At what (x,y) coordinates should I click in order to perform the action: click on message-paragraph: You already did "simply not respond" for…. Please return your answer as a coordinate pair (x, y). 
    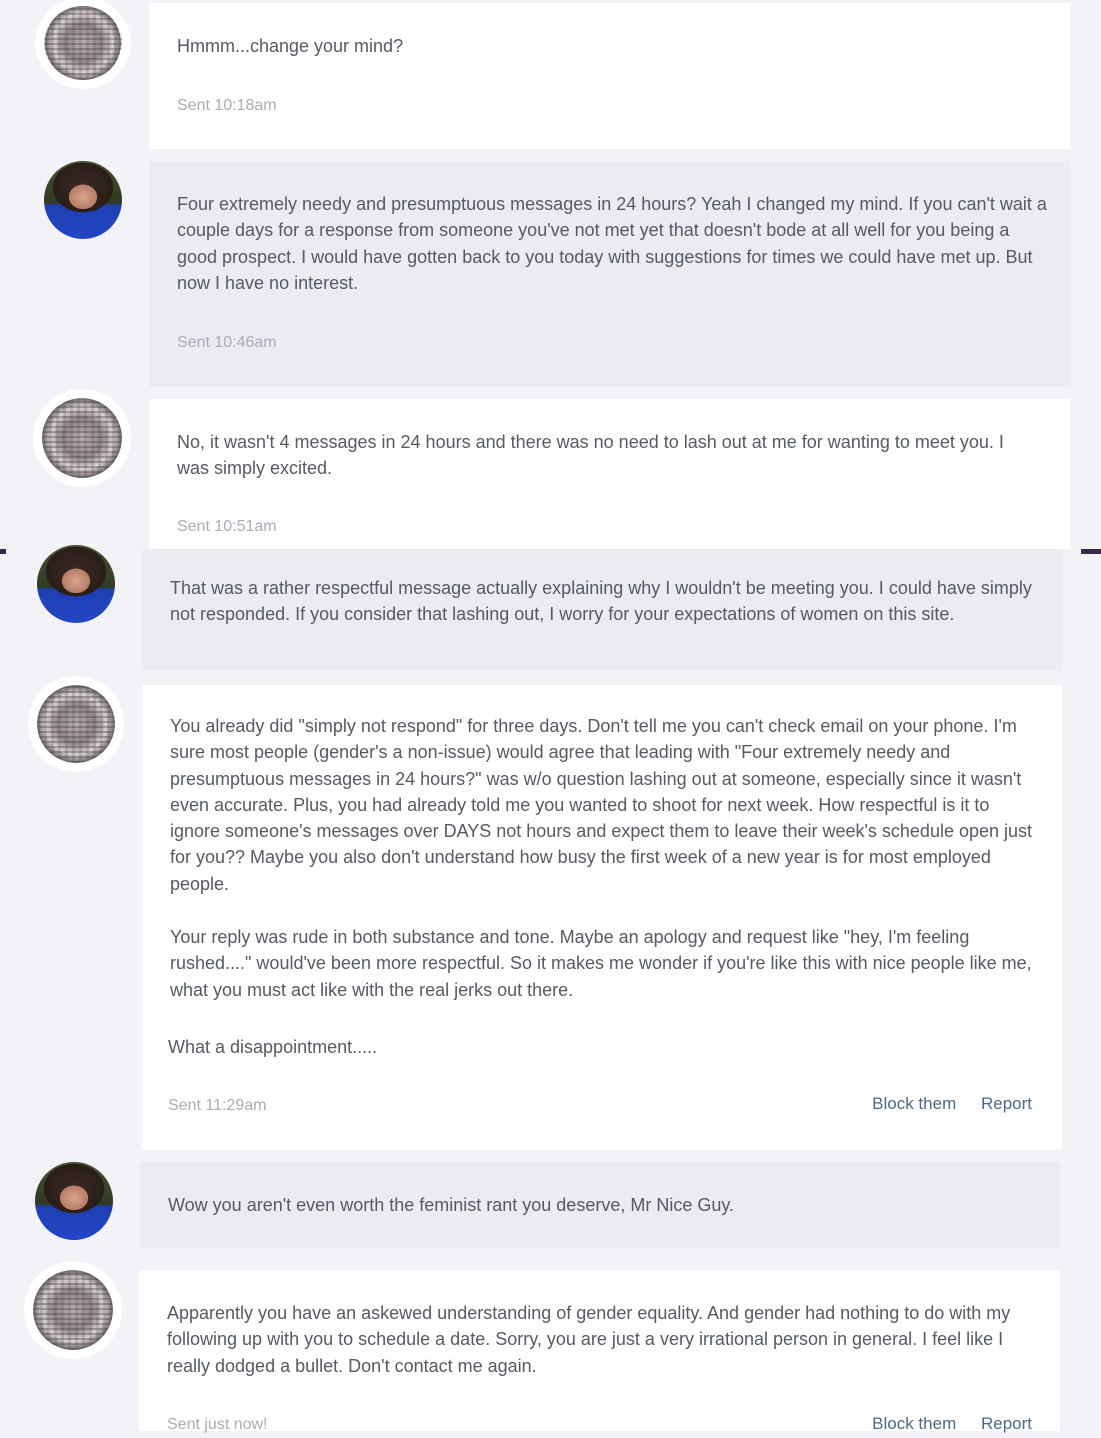
    Looking at the image, I should click on (601, 805).